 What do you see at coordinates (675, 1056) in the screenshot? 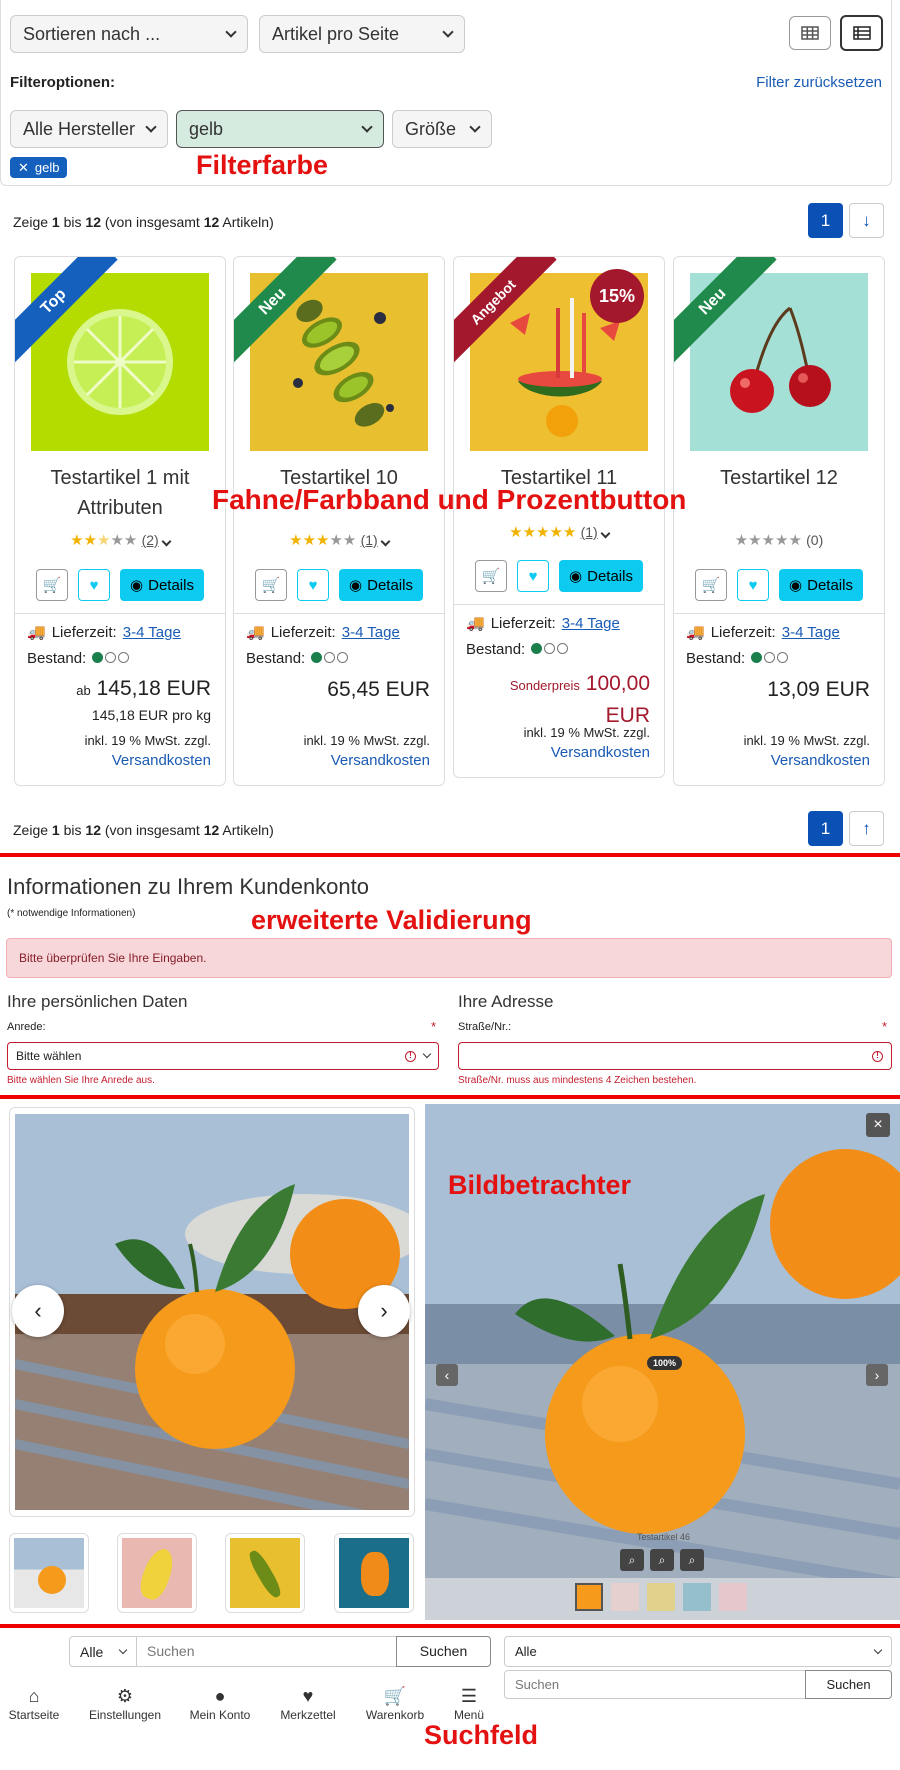
I see `street-field: !` at bounding box center [675, 1056].